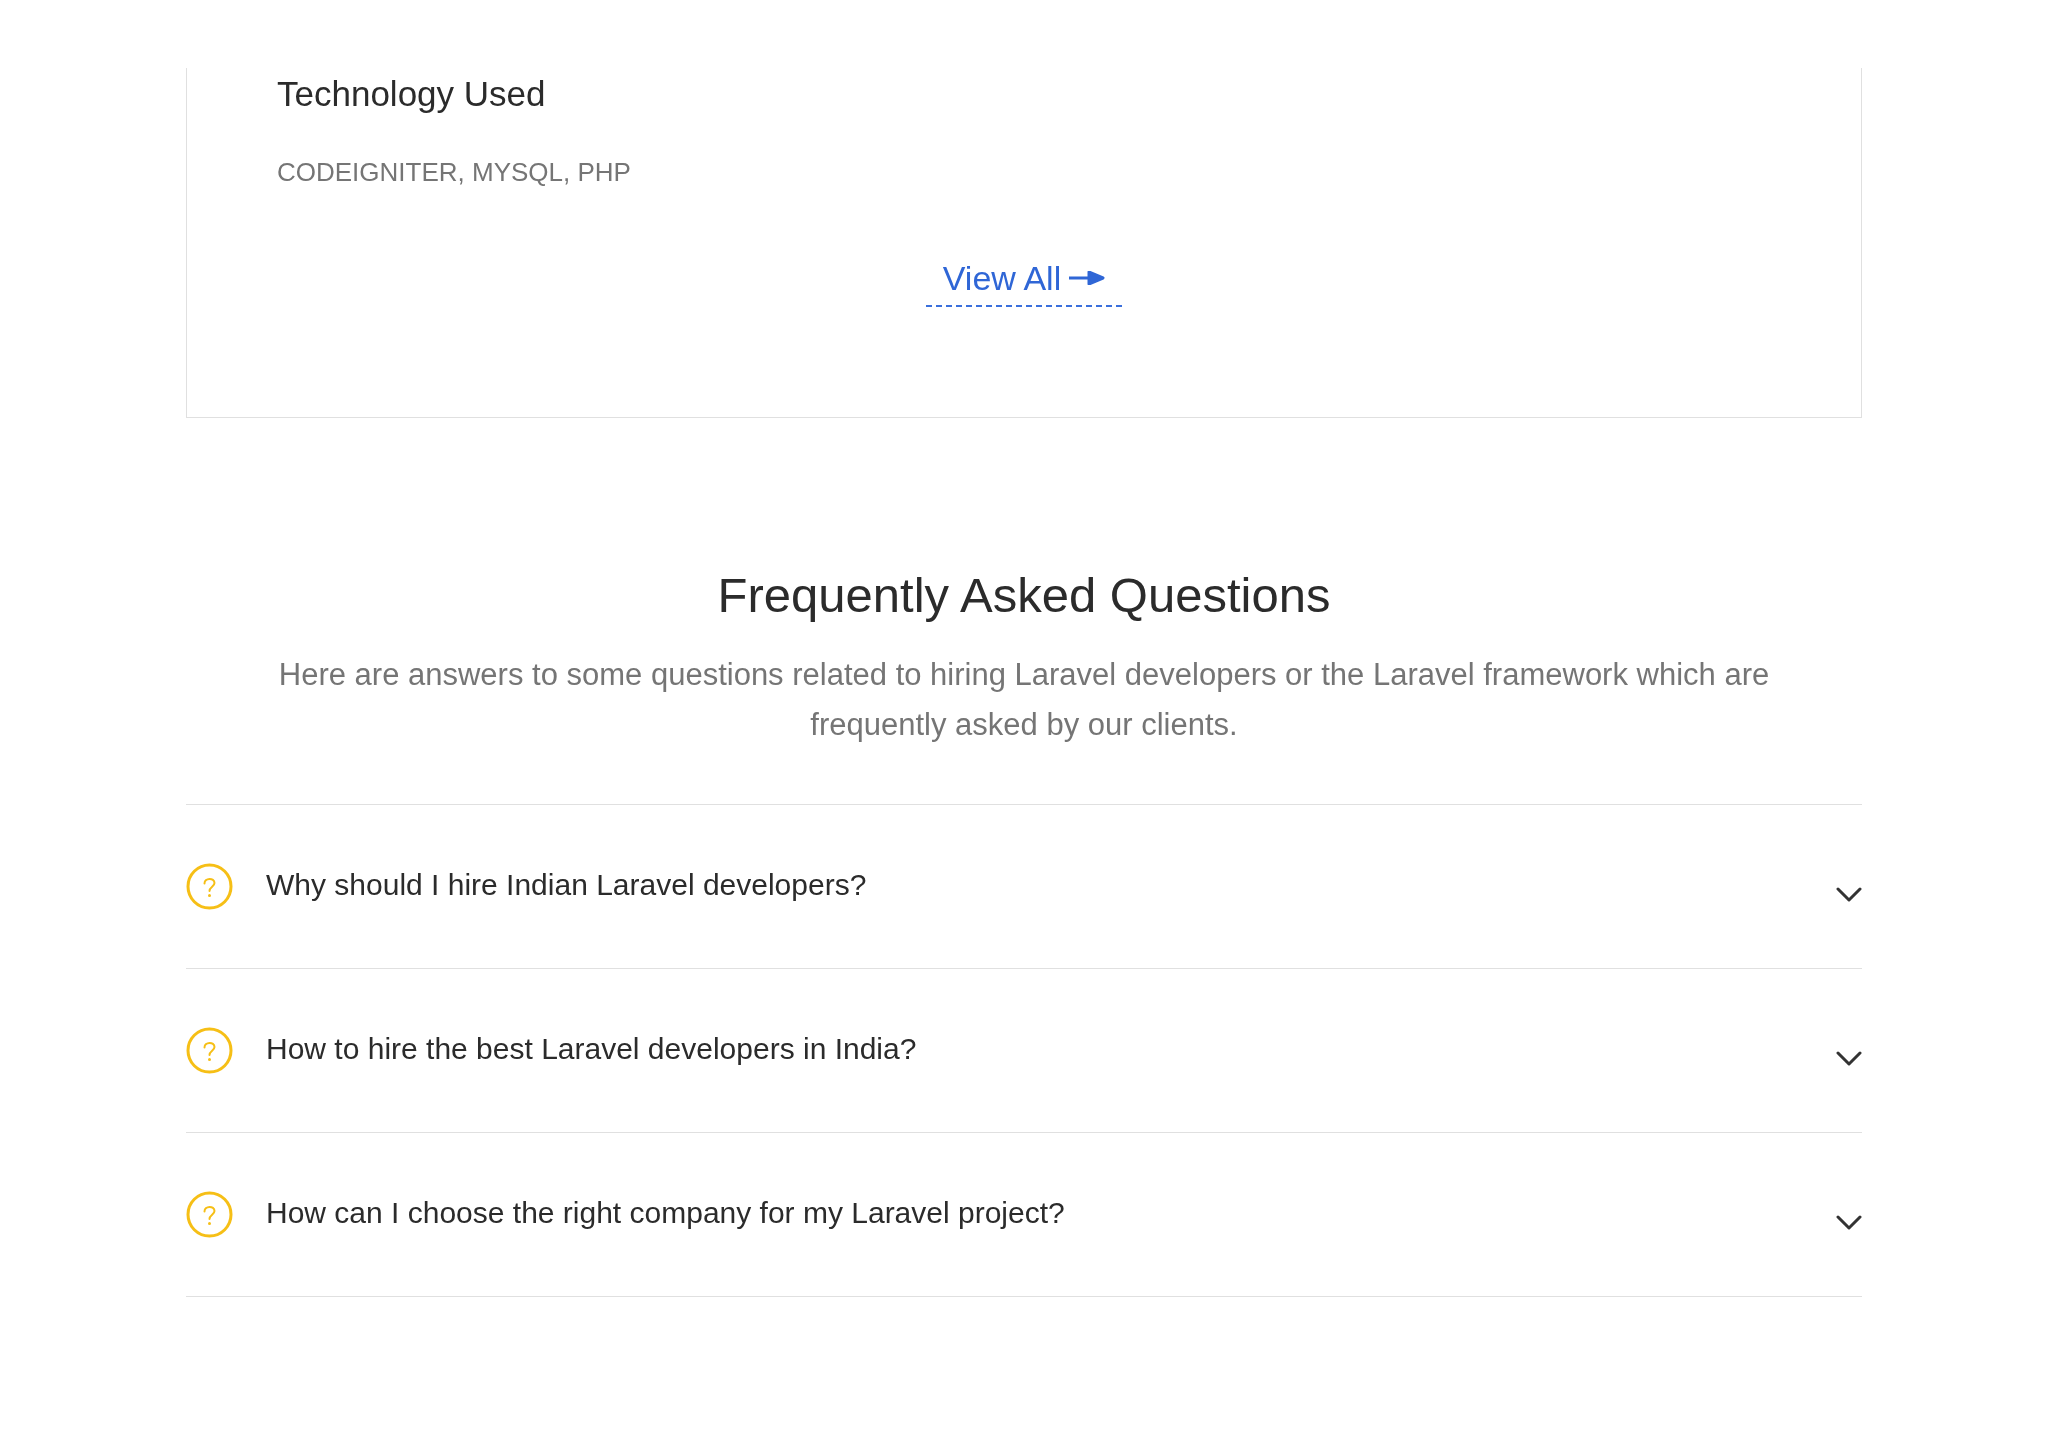 Image resolution: width=2048 pixels, height=1450 pixels. What do you see at coordinates (1024, 1214) in the screenshot?
I see `faq-question-button: How can I choose the right company for my Laravel project?` at bounding box center [1024, 1214].